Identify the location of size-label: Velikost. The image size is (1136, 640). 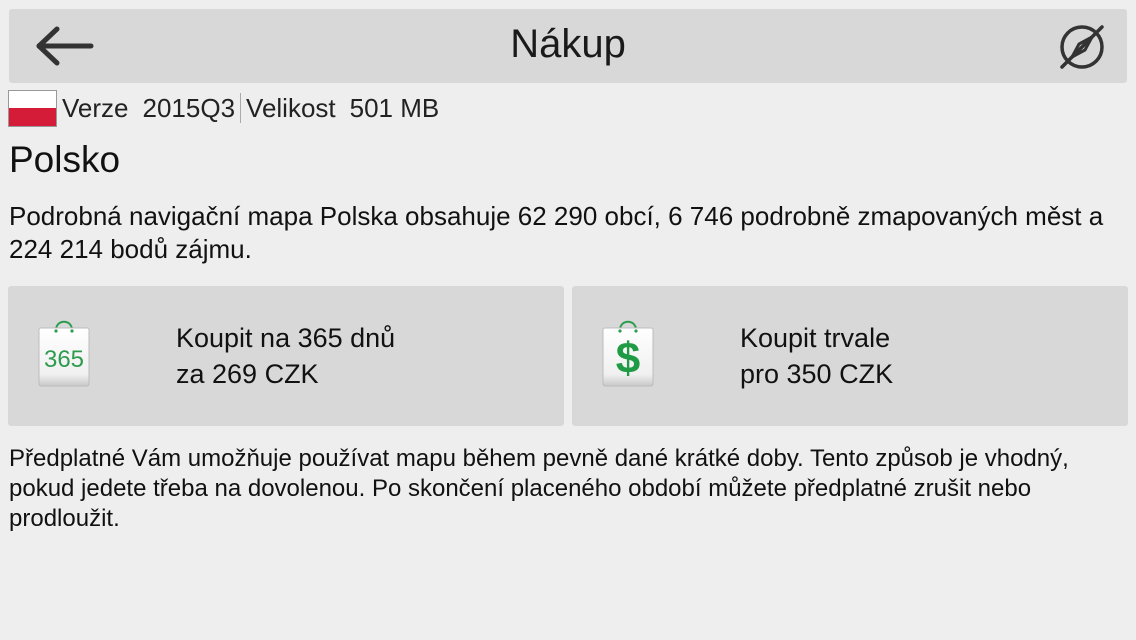
(291, 107).